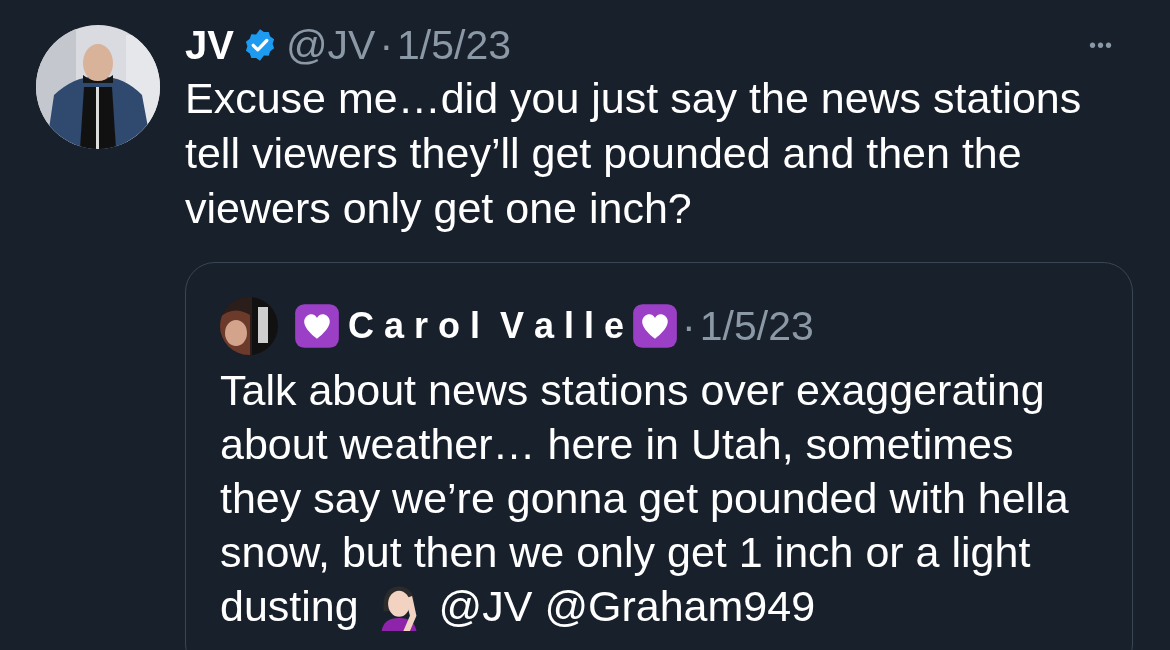 This screenshot has width=1170, height=650. Describe the element at coordinates (1101, 45) in the screenshot. I see `more-options-button: •••` at that location.